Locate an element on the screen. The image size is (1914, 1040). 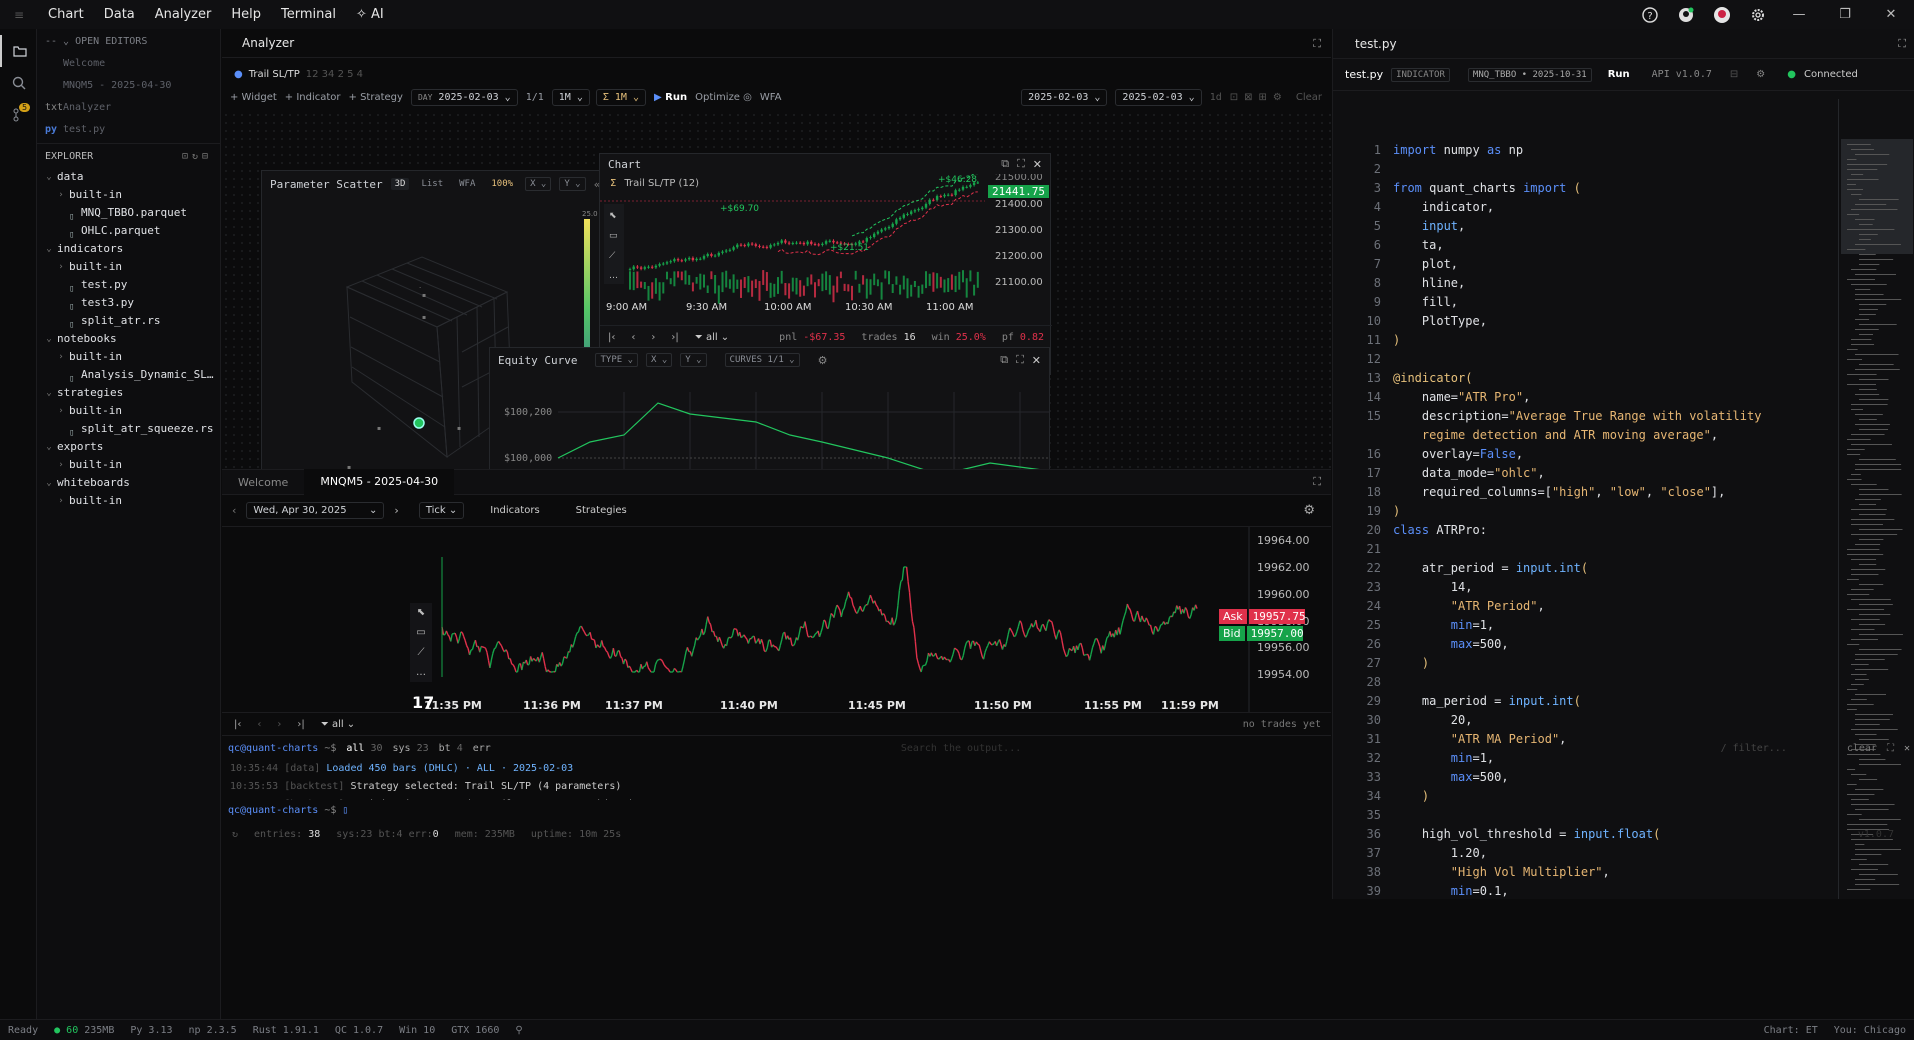
code-line: 19) is located at coordinates (1588, 511).